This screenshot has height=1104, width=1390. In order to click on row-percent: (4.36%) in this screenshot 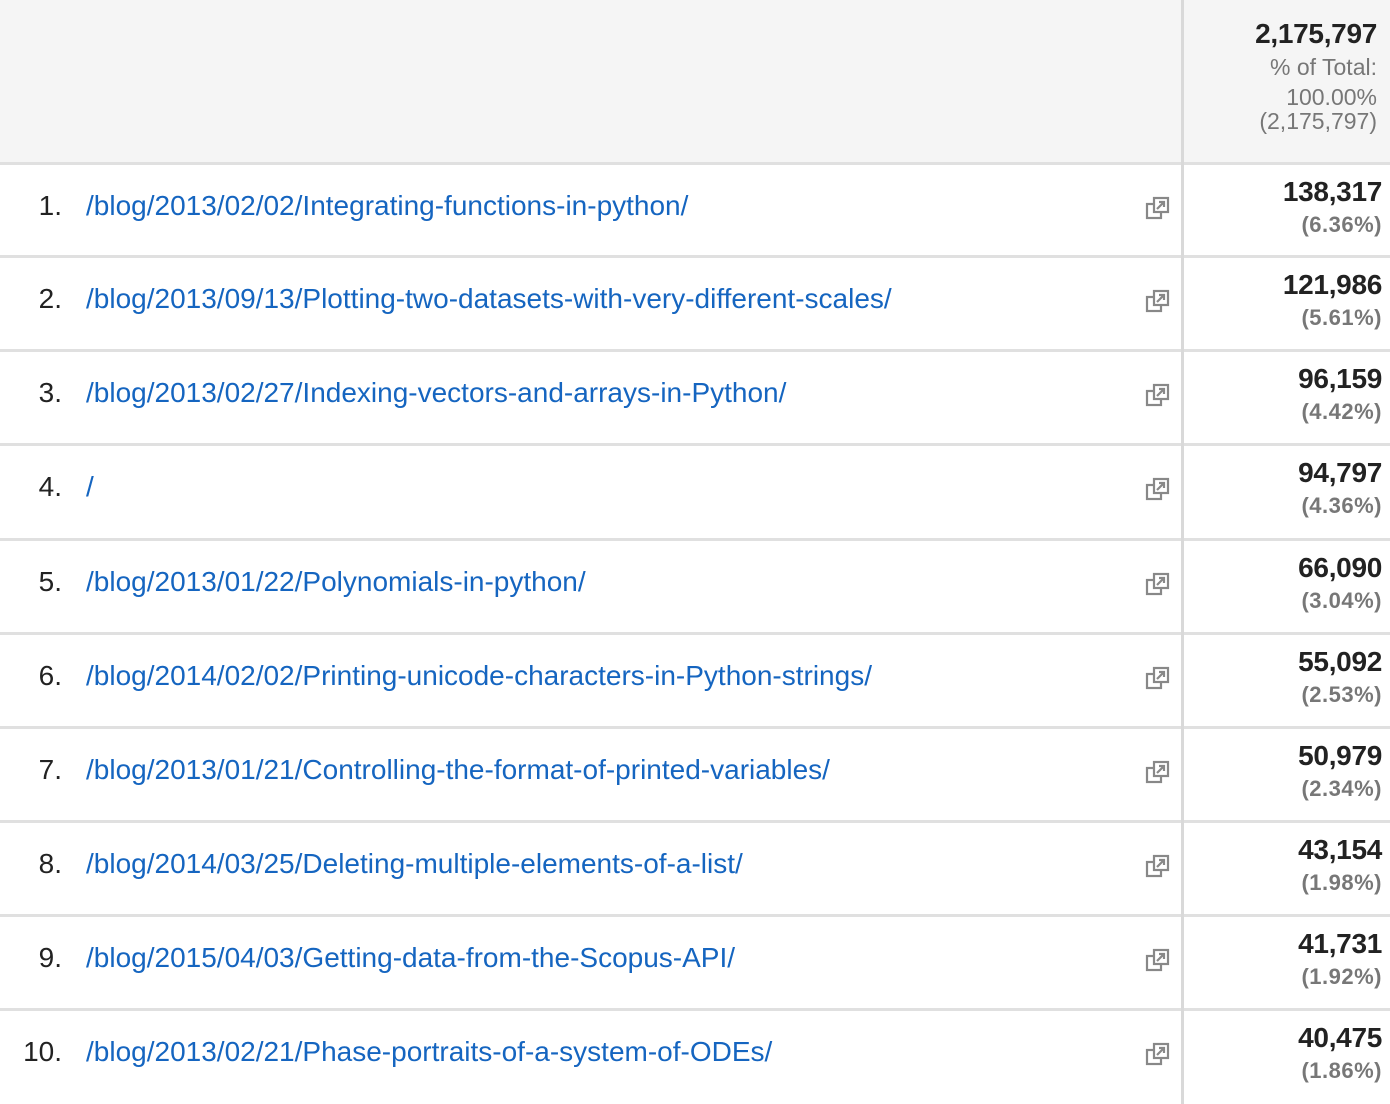, I will do `click(1341, 505)`.